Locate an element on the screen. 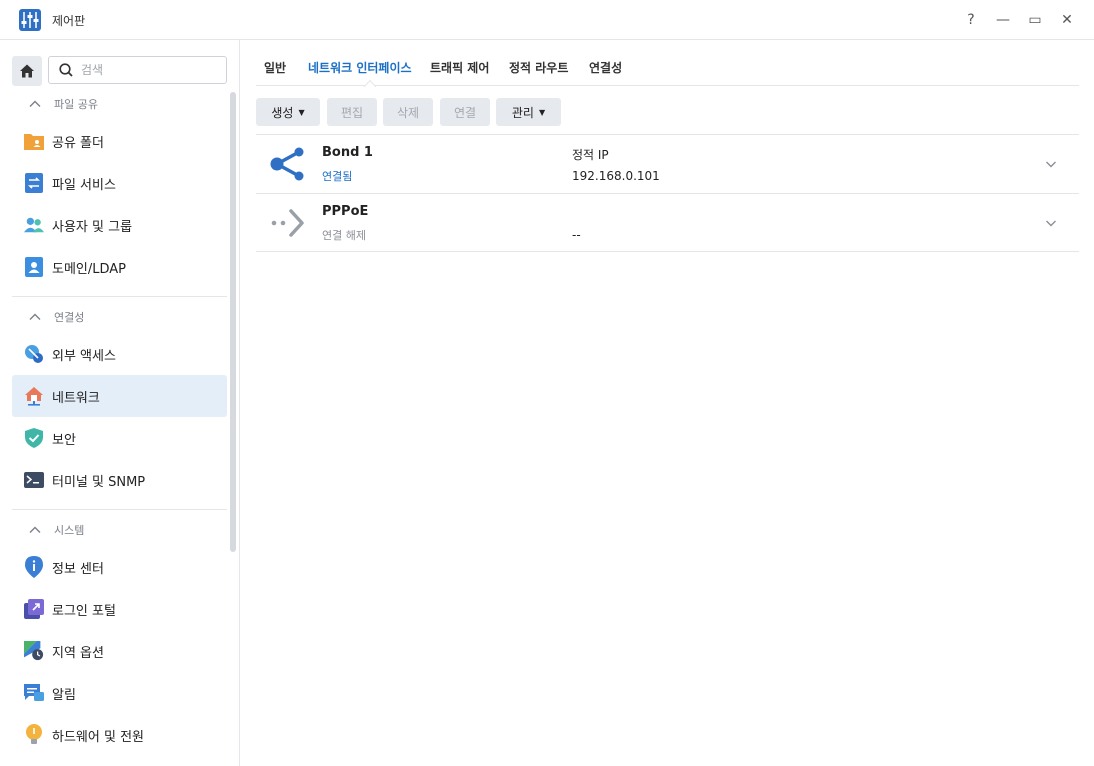  connect-button: 연결 is located at coordinates (465, 112).